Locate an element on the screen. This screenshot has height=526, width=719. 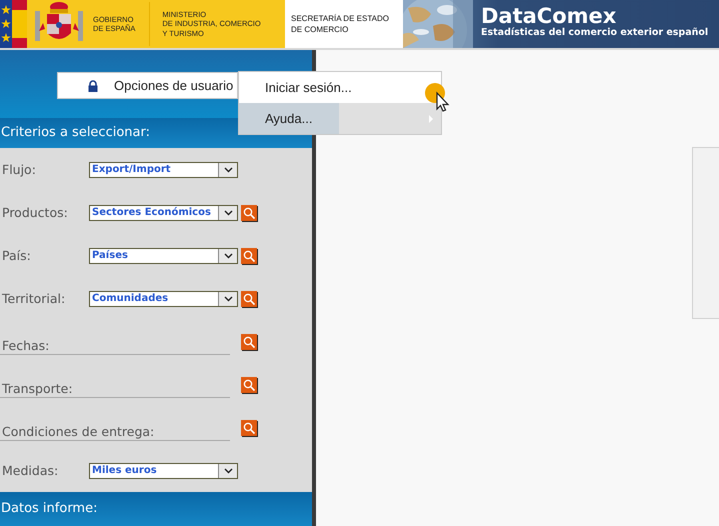
flag-icon is located at coordinates (13, 24).